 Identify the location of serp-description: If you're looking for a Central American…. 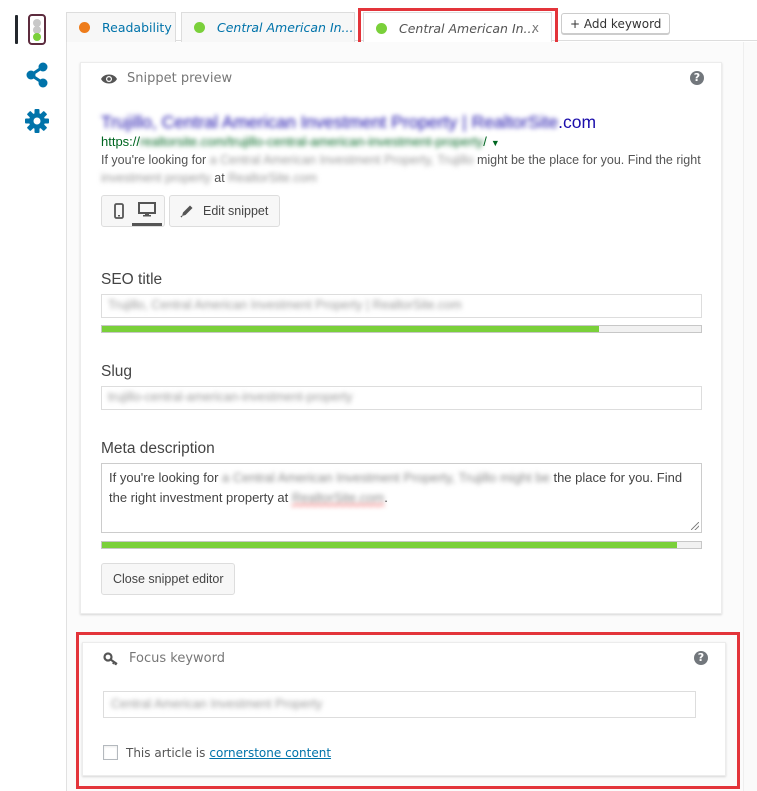
(401, 169).